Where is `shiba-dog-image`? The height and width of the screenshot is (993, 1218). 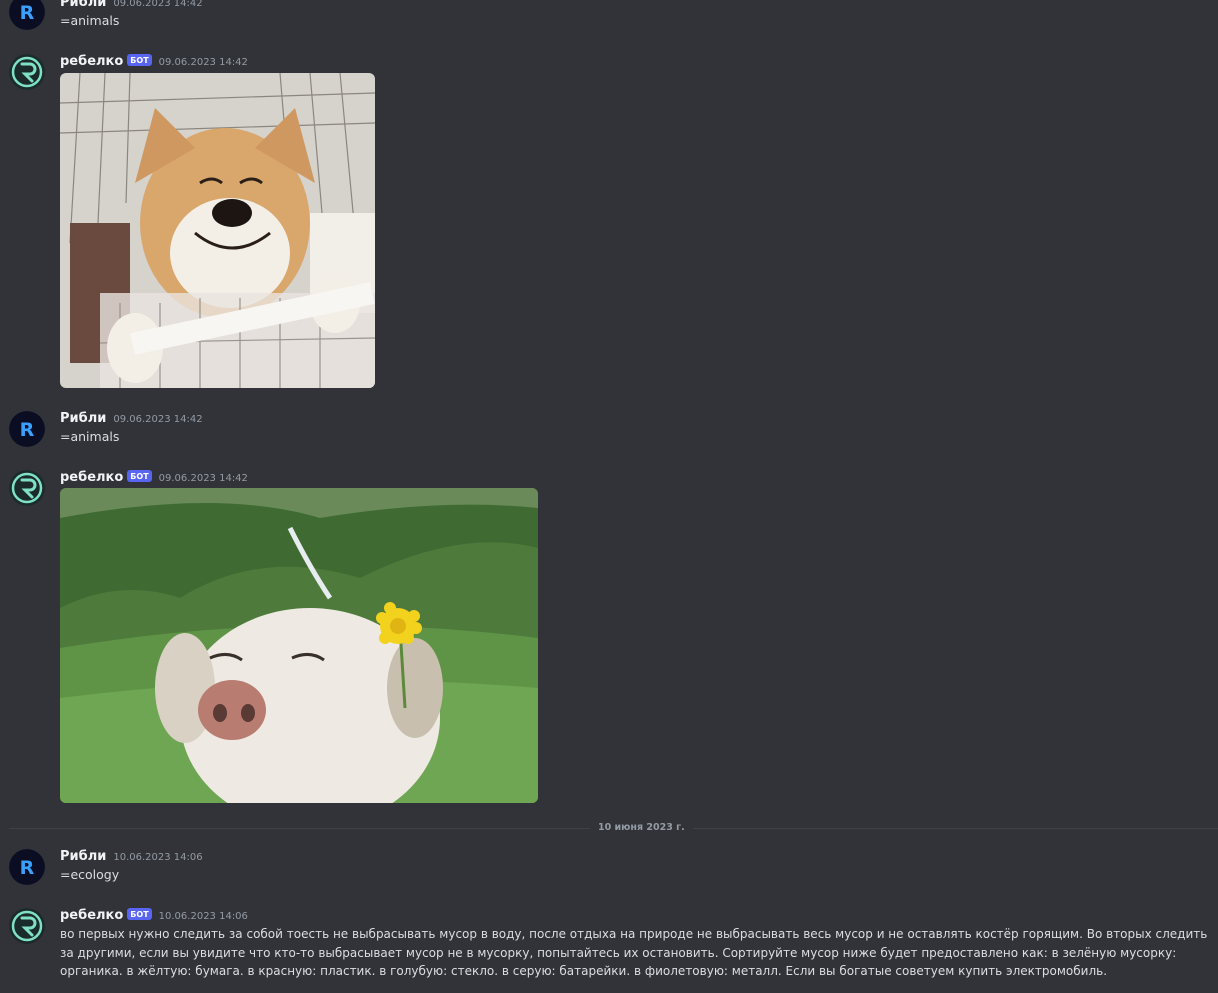
shiba-dog-image is located at coordinates (217, 230).